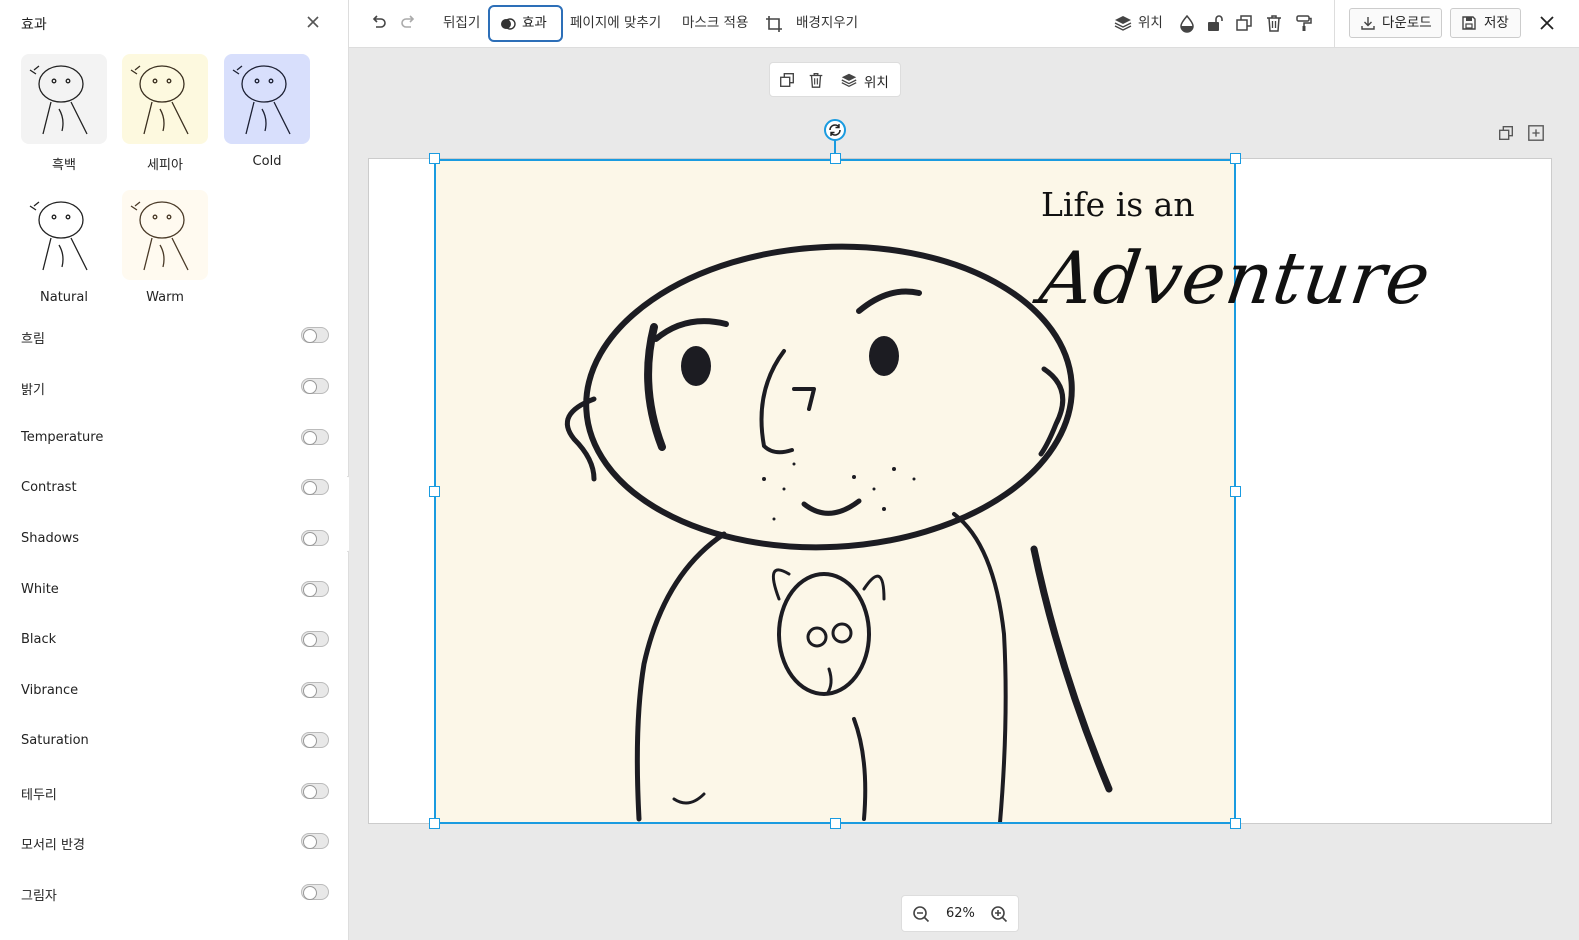 The height and width of the screenshot is (940, 1579). I want to click on filter-natural: Natural, so click(64, 247).